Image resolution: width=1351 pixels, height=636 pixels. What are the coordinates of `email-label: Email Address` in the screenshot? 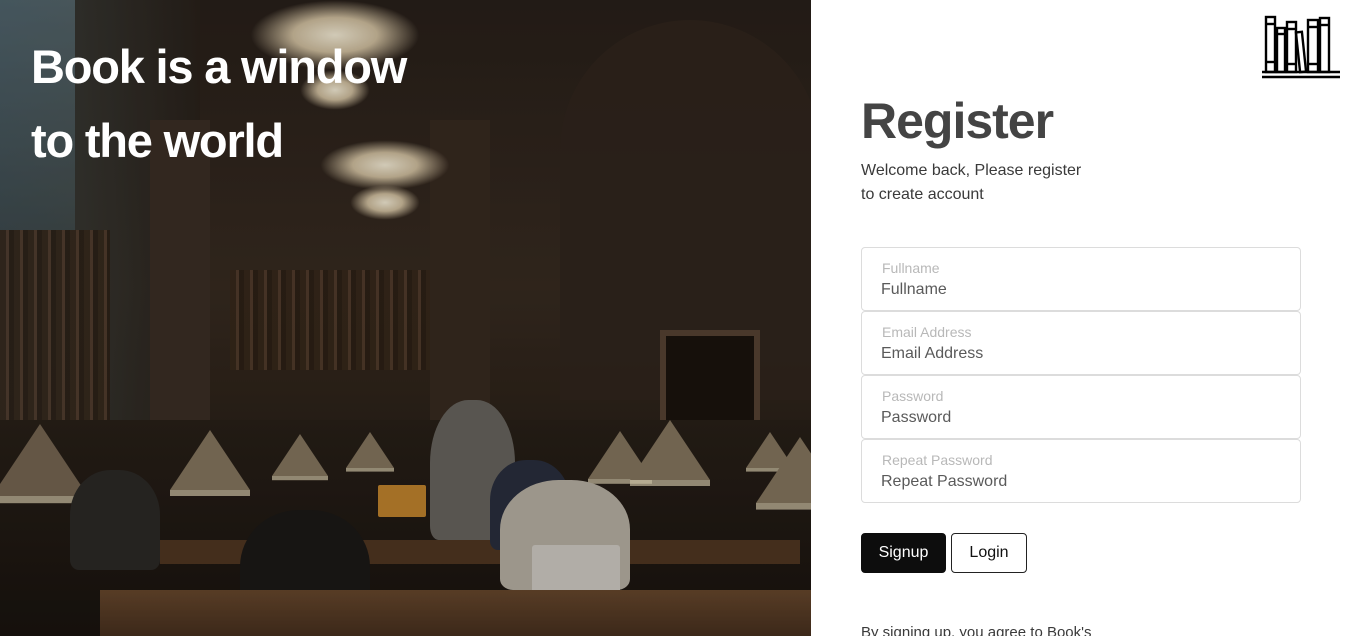 It's located at (927, 332).